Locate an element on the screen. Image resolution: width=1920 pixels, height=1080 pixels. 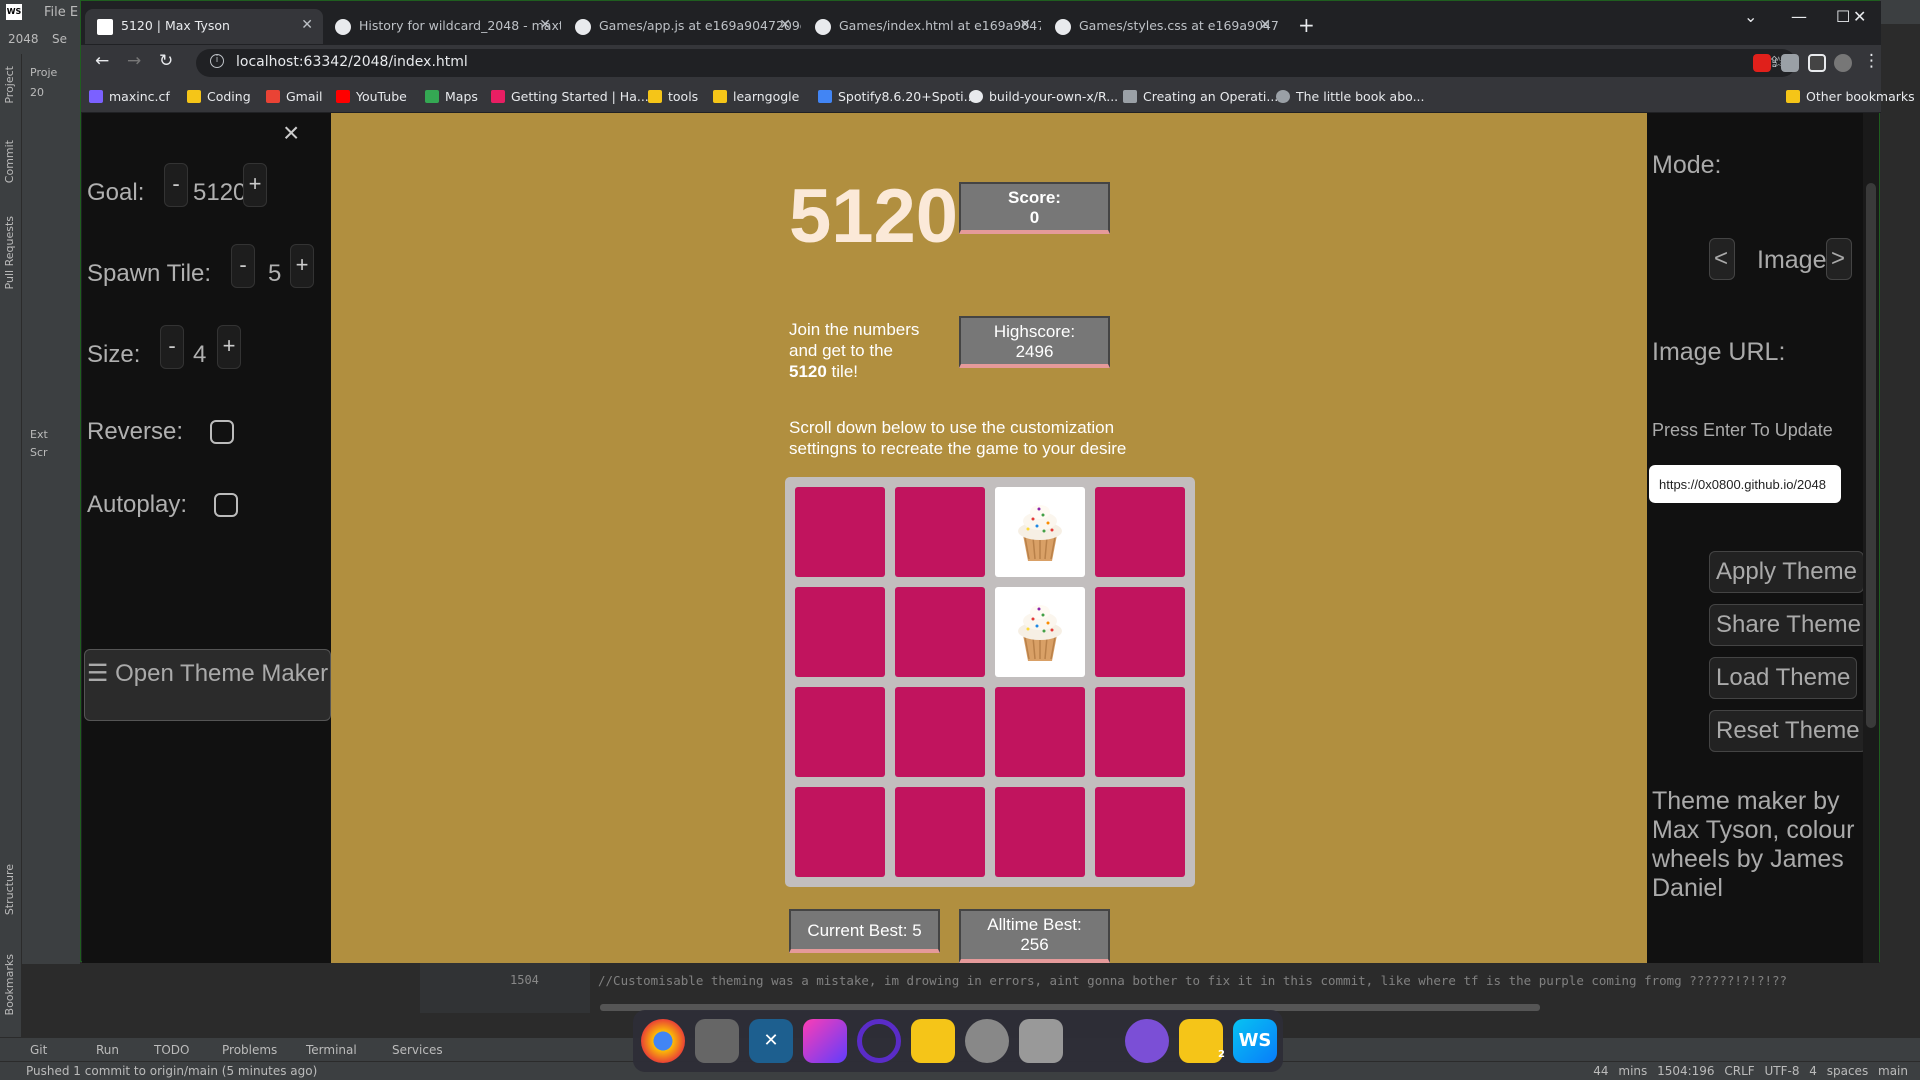
bookmark-maps: Maps is located at coordinates (451, 96).